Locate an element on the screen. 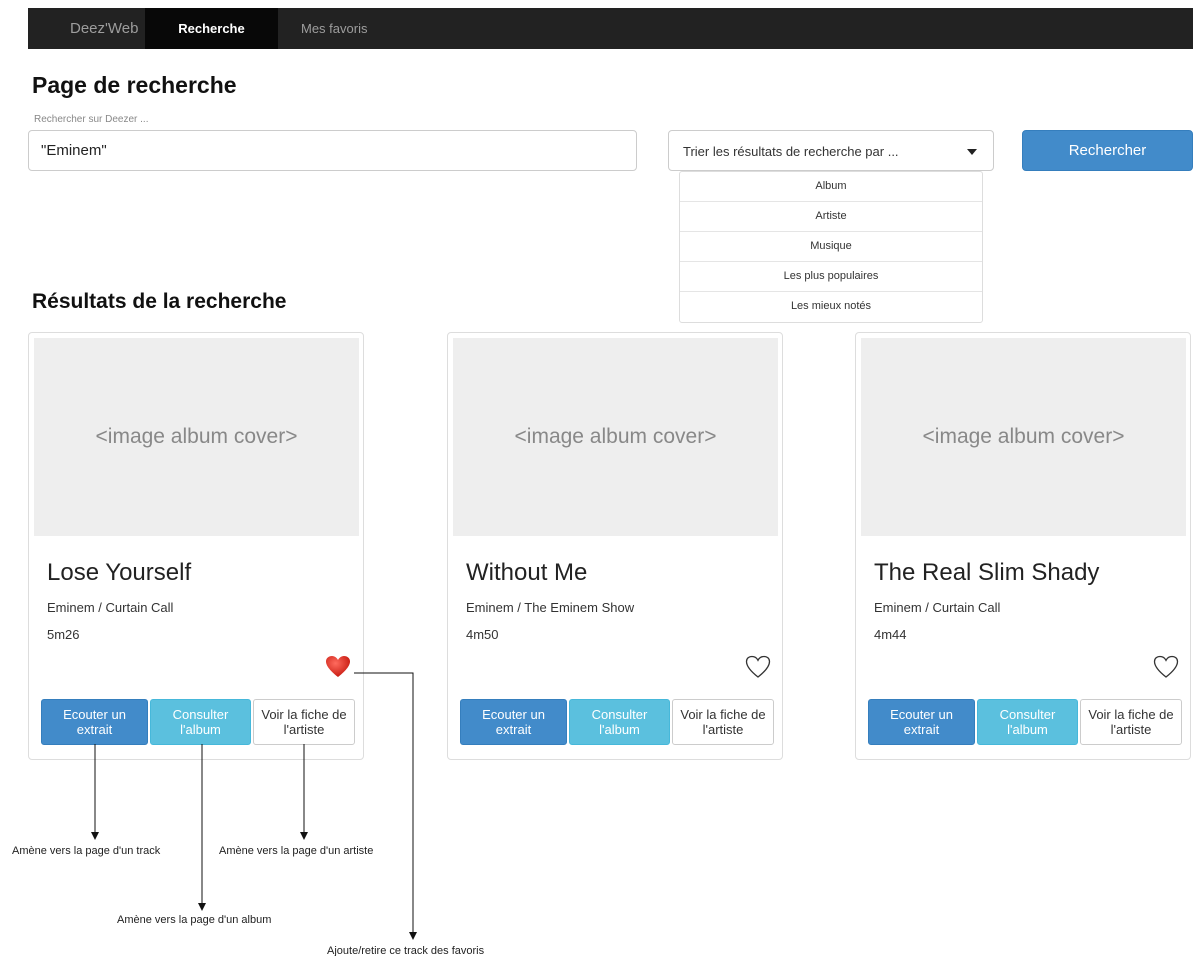  annotation-album: Amène vers la page d'un album is located at coordinates (194, 920).